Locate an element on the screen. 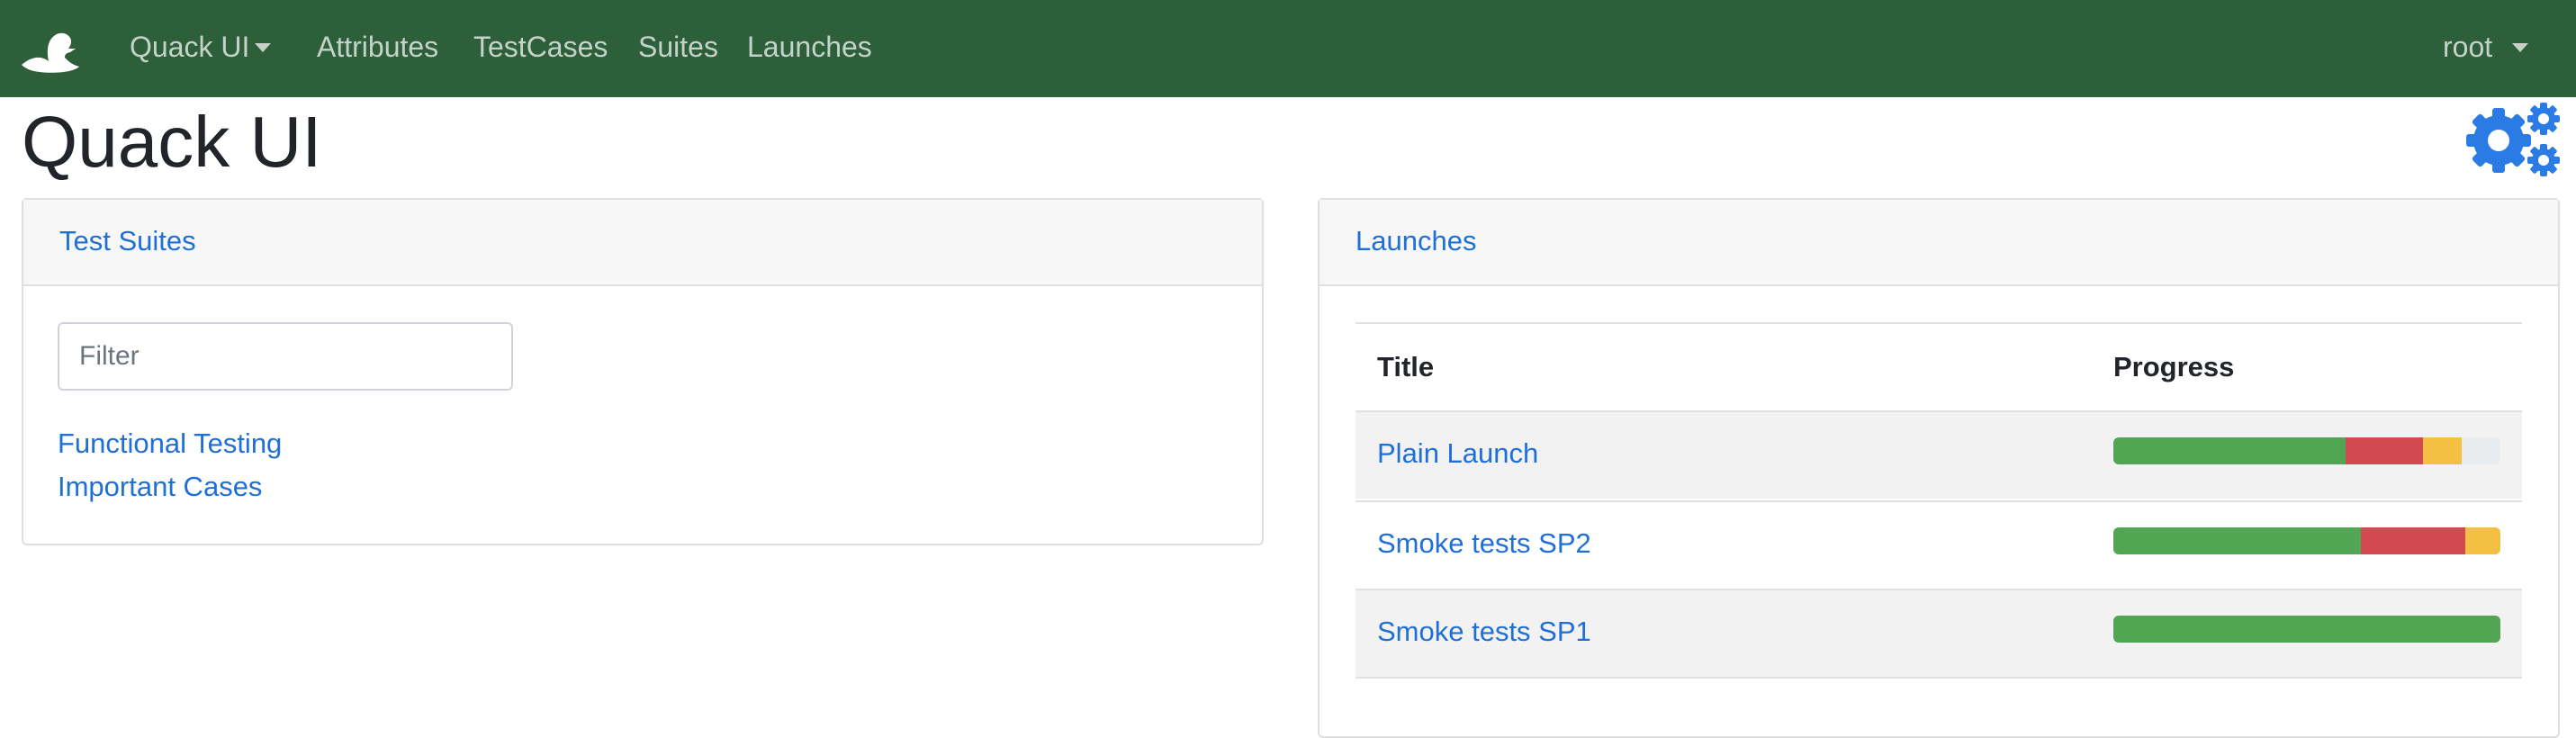  user-name: root is located at coordinates (2468, 47).